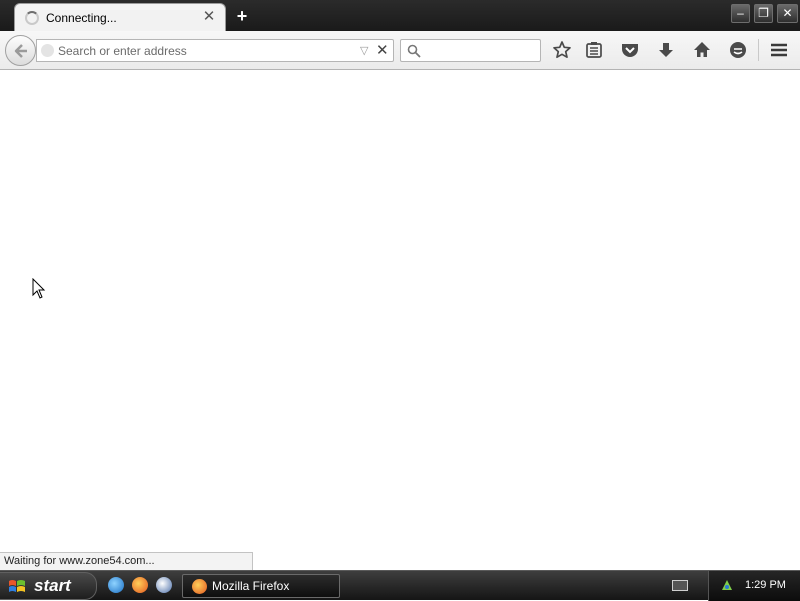 The width and height of the screenshot is (800, 601). Describe the element at coordinates (164, 585) in the screenshot. I see `media-player-icon` at that location.